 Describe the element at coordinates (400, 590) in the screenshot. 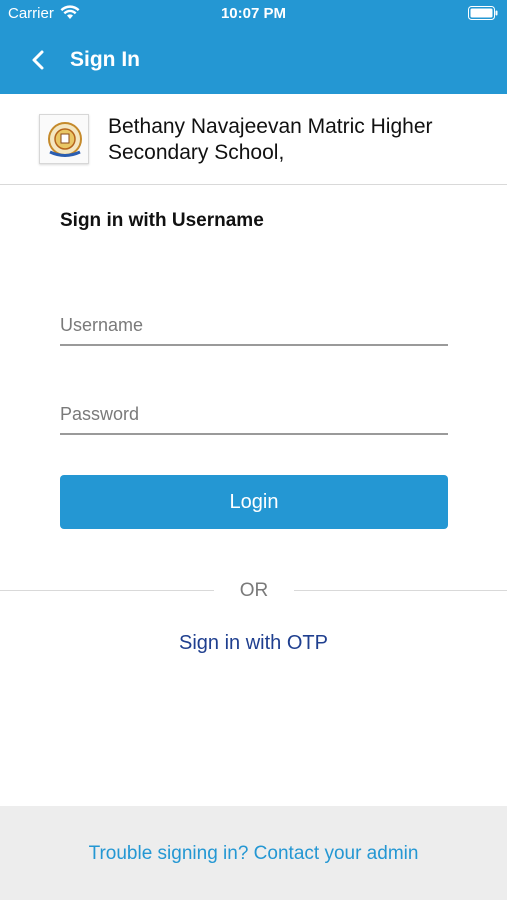

I see `divider-right` at that location.